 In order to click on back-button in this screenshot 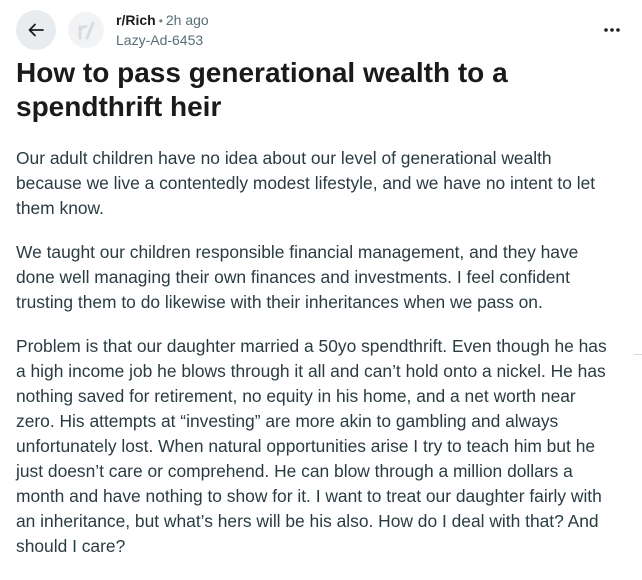, I will do `click(36, 30)`.